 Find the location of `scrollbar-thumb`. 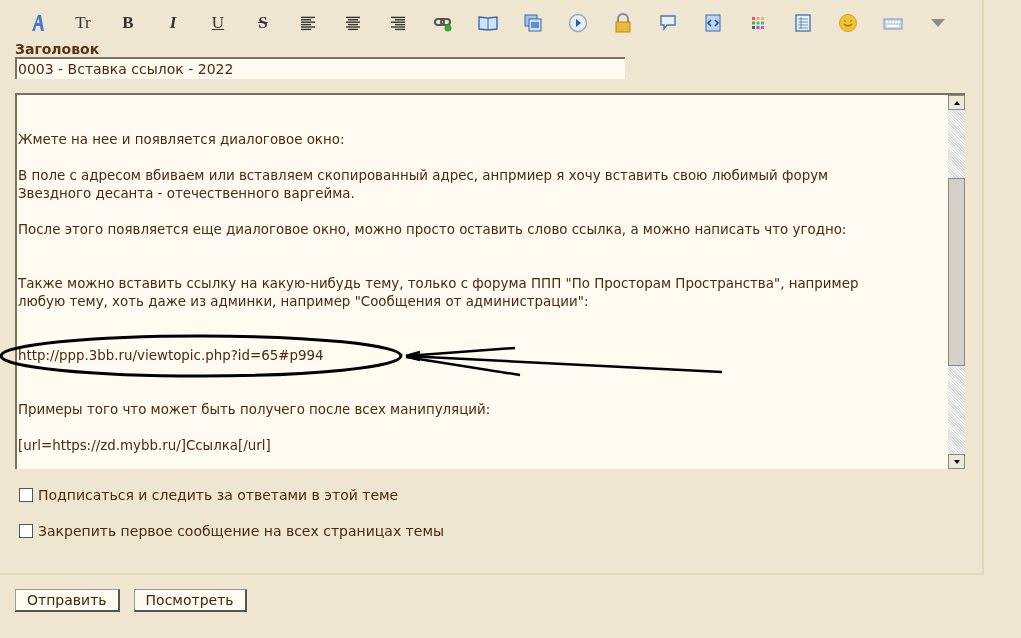

scrollbar-thumb is located at coordinates (956, 272).